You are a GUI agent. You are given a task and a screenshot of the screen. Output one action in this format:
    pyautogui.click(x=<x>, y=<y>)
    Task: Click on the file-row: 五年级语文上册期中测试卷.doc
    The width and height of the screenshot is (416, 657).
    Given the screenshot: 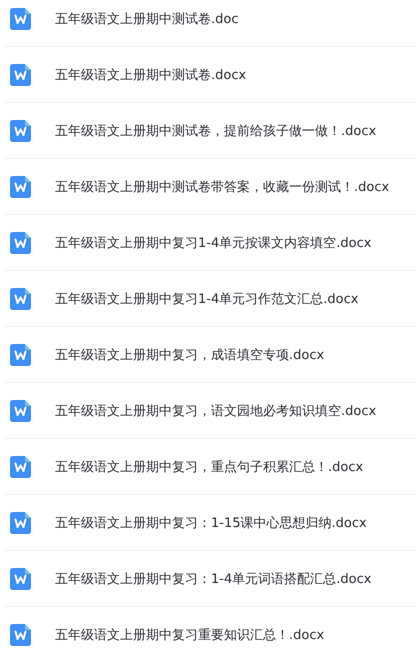 What is the action you would take?
    pyautogui.click(x=209, y=23)
    